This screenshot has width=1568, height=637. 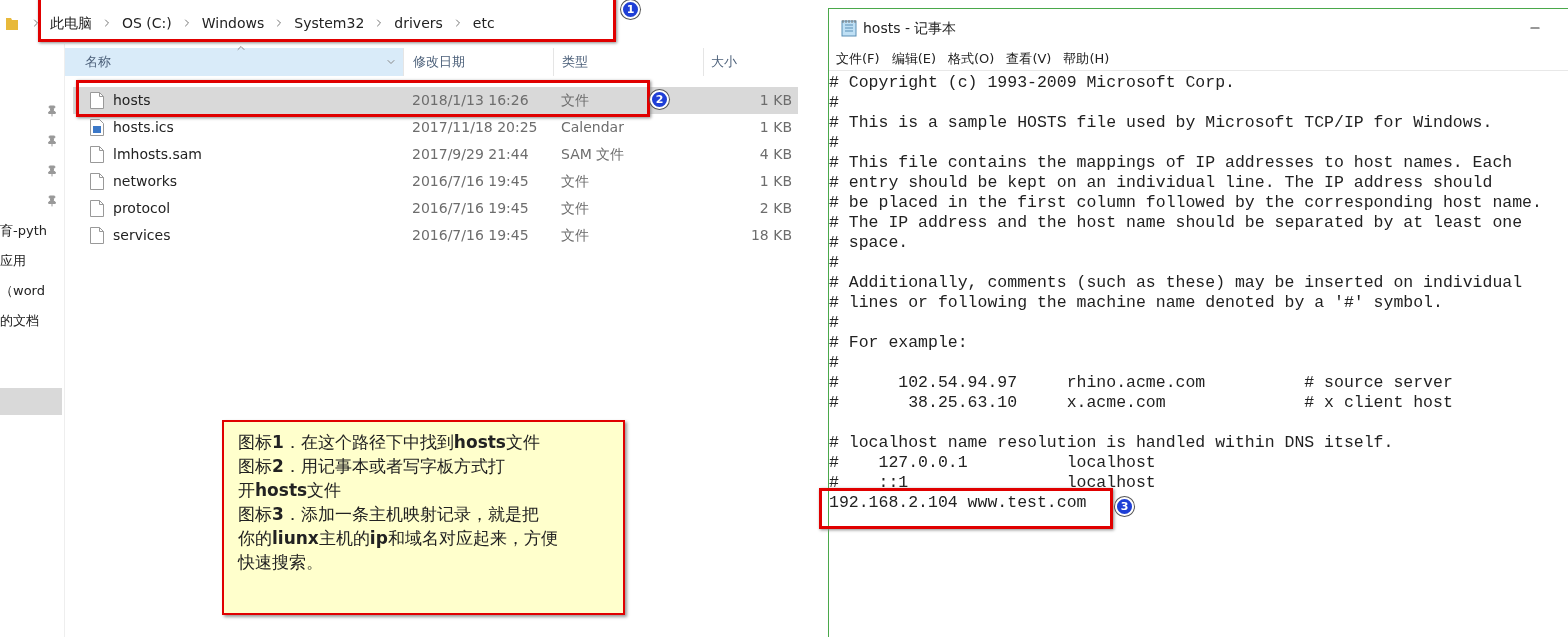 I want to click on file-name: lmhosts.sam, so click(x=157, y=154).